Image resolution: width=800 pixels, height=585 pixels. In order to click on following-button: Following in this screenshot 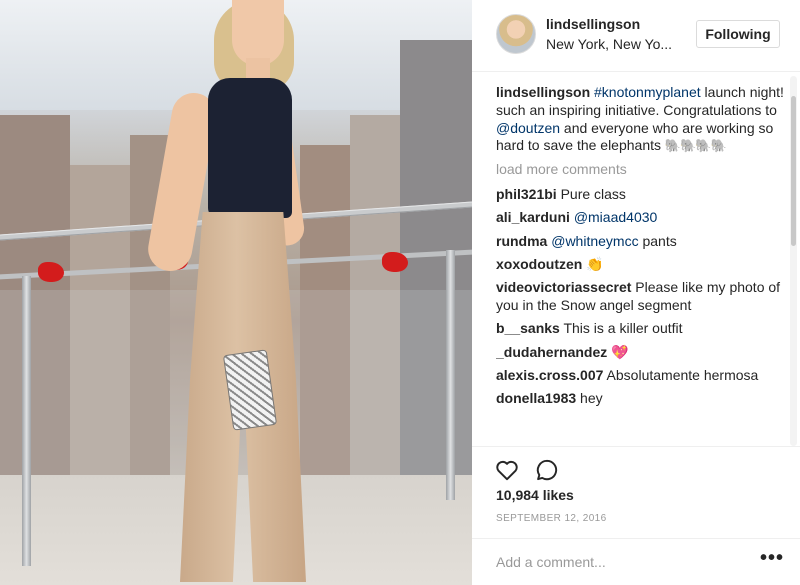, I will do `click(738, 34)`.